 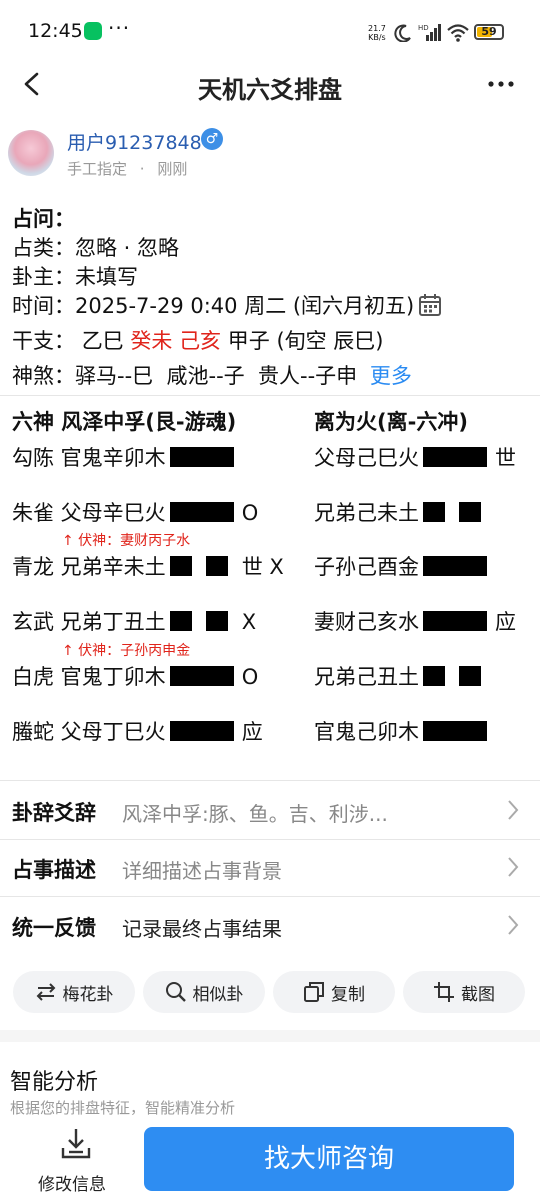 What do you see at coordinates (76, 1145) in the screenshot?
I see `edit-info-button` at bounding box center [76, 1145].